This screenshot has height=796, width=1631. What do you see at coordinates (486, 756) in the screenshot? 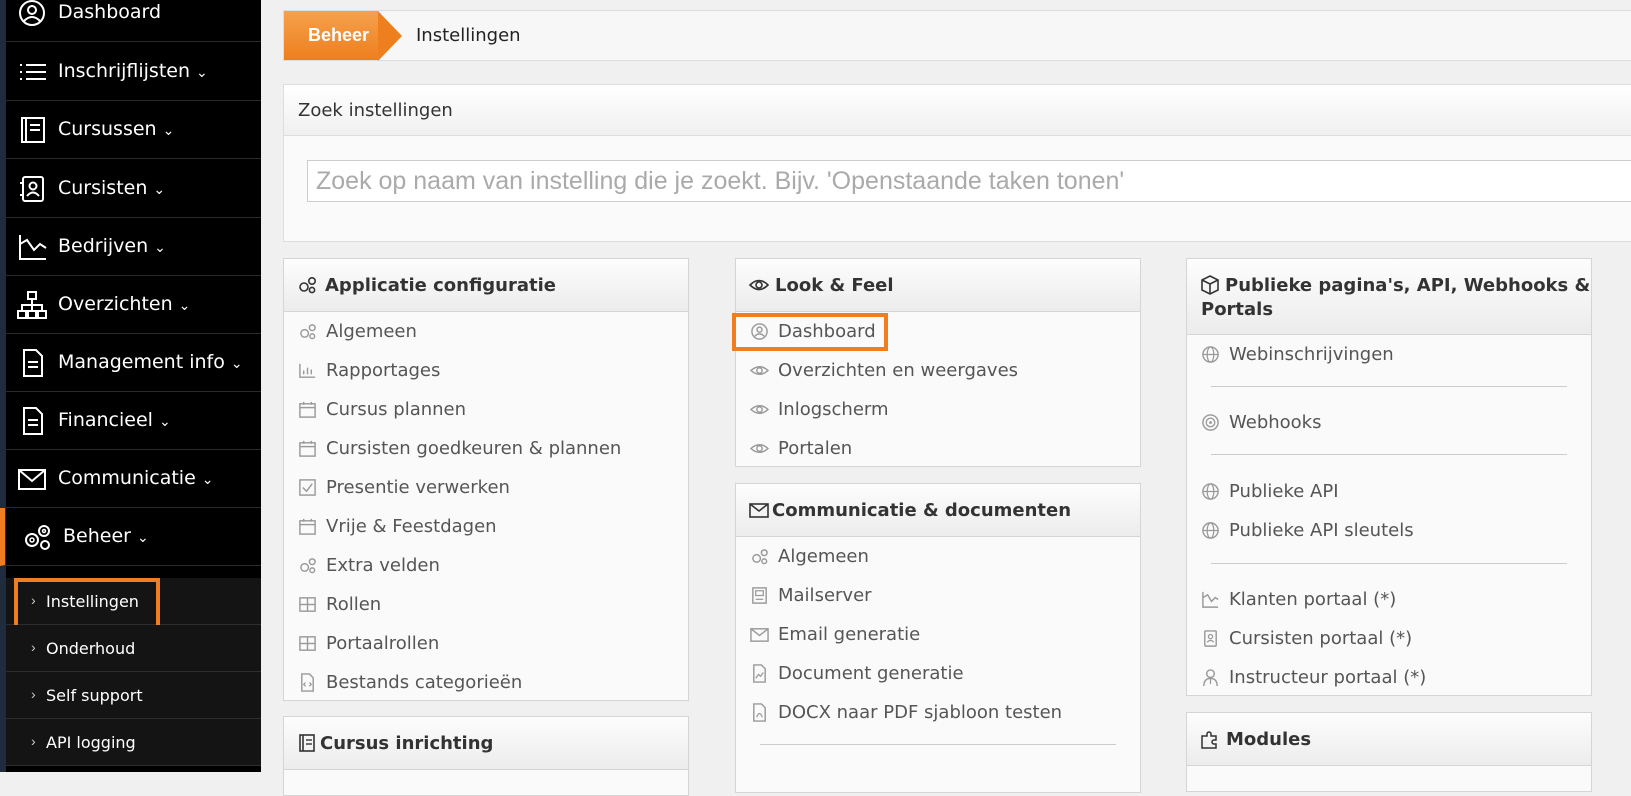
I see `card-cursus-inrichting: Cursus inrichting` at bounding box center [486, 756].